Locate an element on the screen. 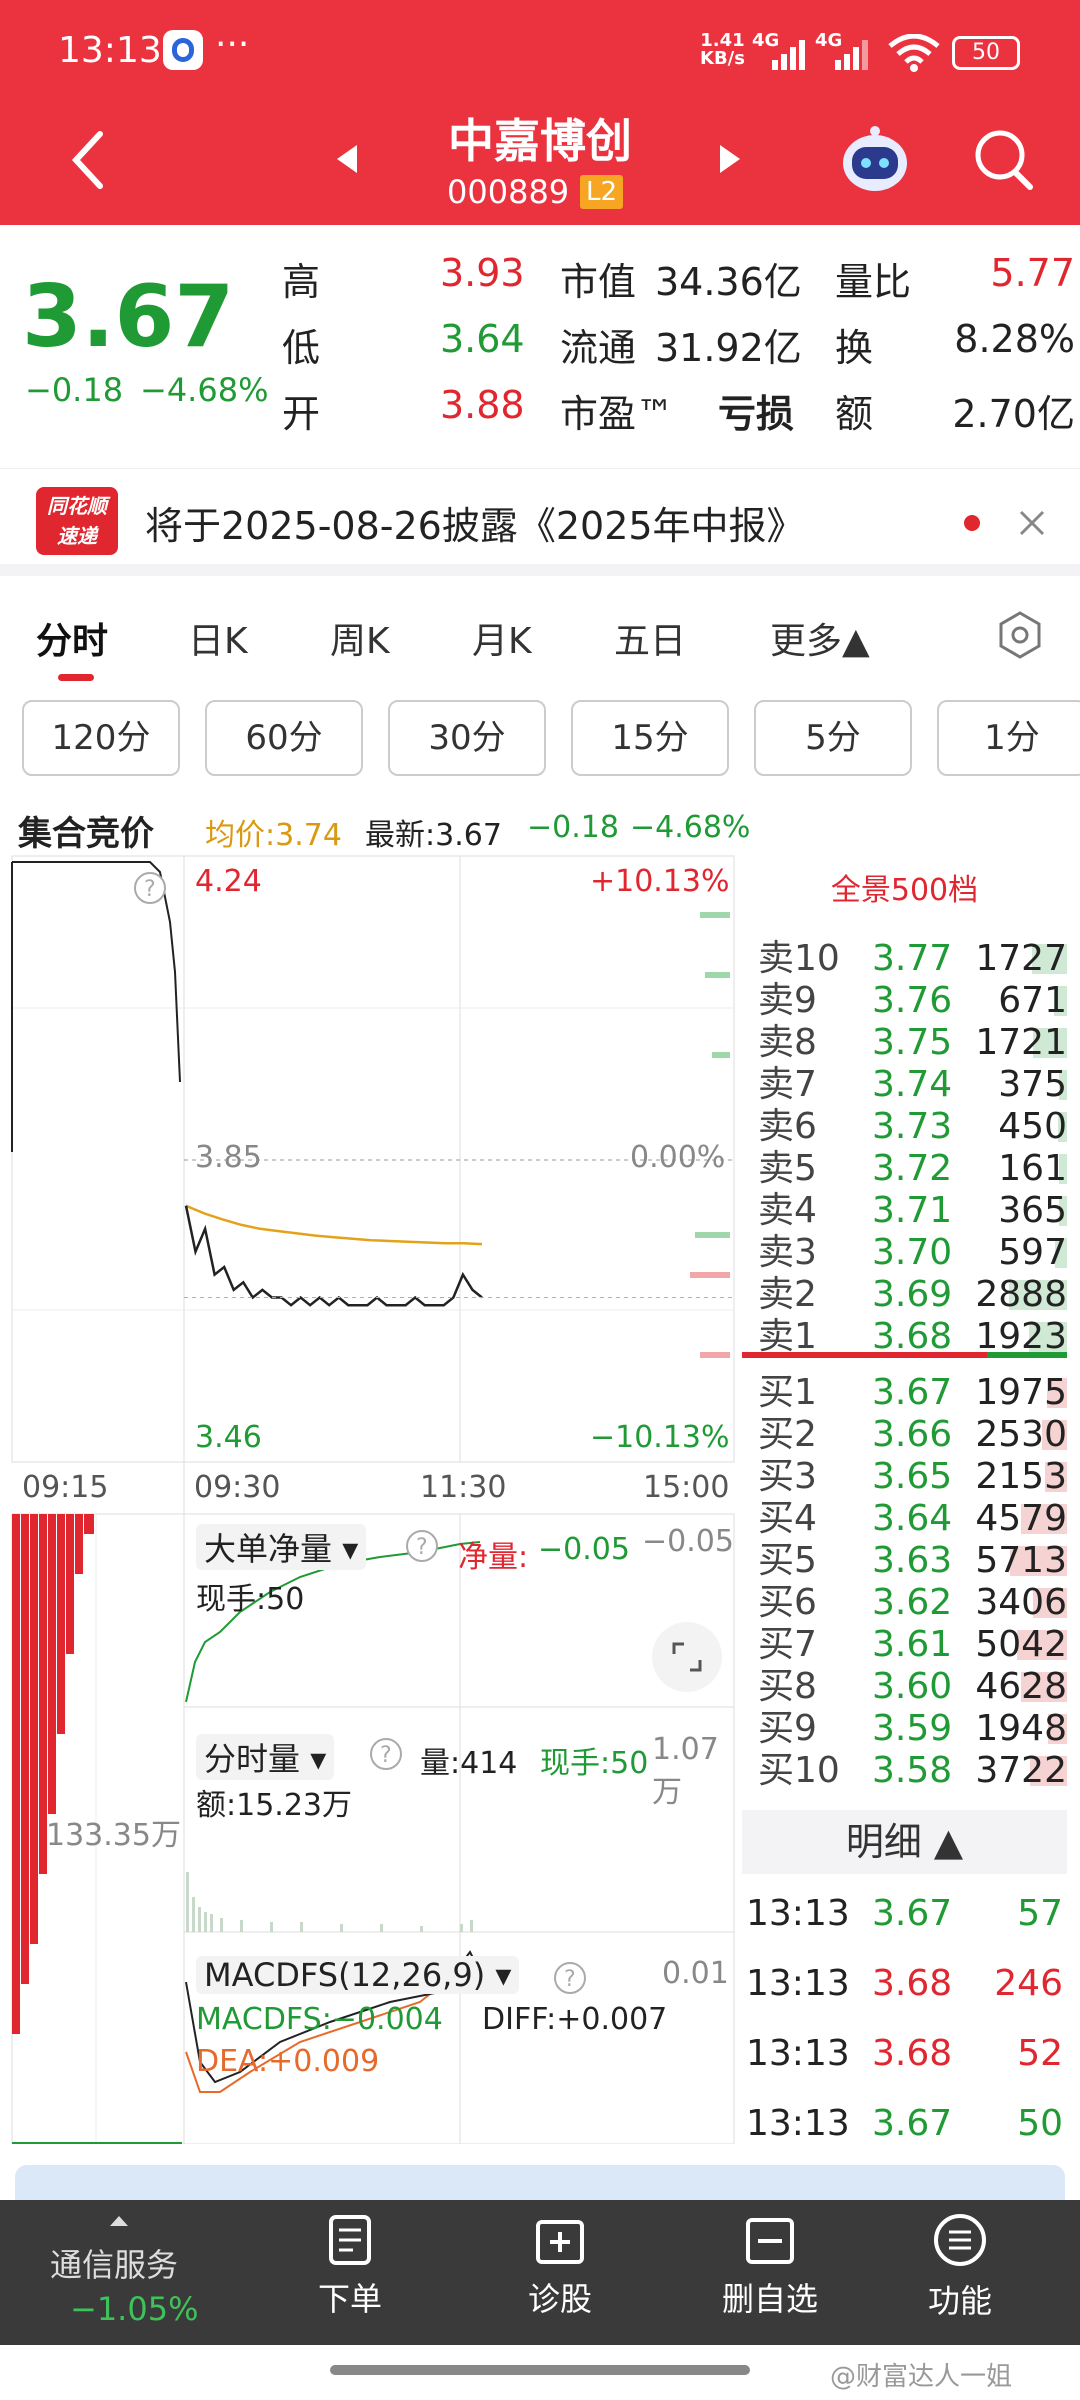 The height and width of the screenshot is (2400, 1080). expand-up-icon is located at coordinates (119, 2221).